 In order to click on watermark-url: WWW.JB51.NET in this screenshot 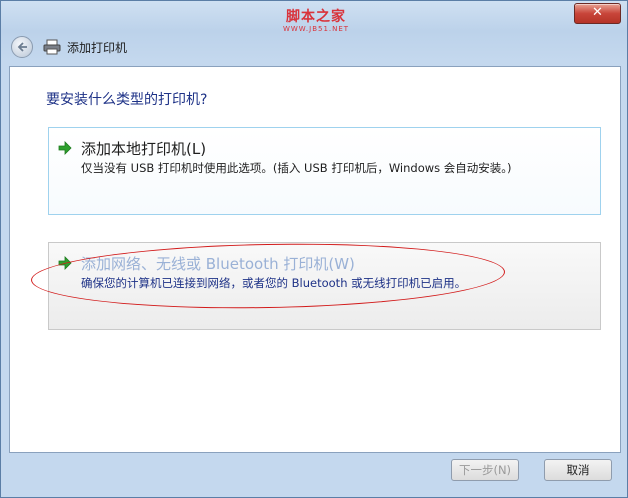, I will do `click(316, 29)`.